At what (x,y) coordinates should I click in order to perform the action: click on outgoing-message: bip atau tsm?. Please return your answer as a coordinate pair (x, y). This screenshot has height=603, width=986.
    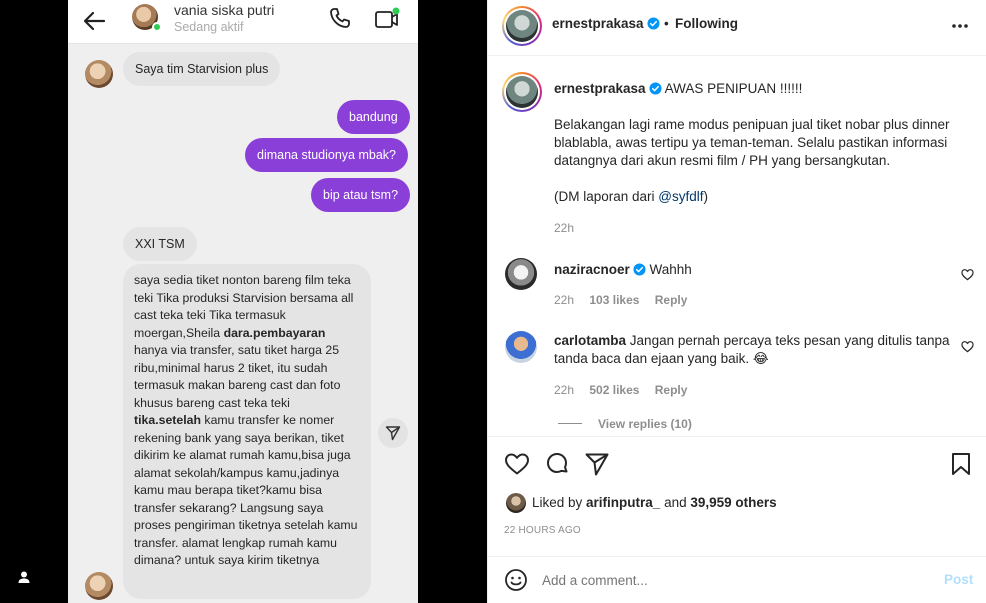
    Looking at the image, I should click on (361, 195).